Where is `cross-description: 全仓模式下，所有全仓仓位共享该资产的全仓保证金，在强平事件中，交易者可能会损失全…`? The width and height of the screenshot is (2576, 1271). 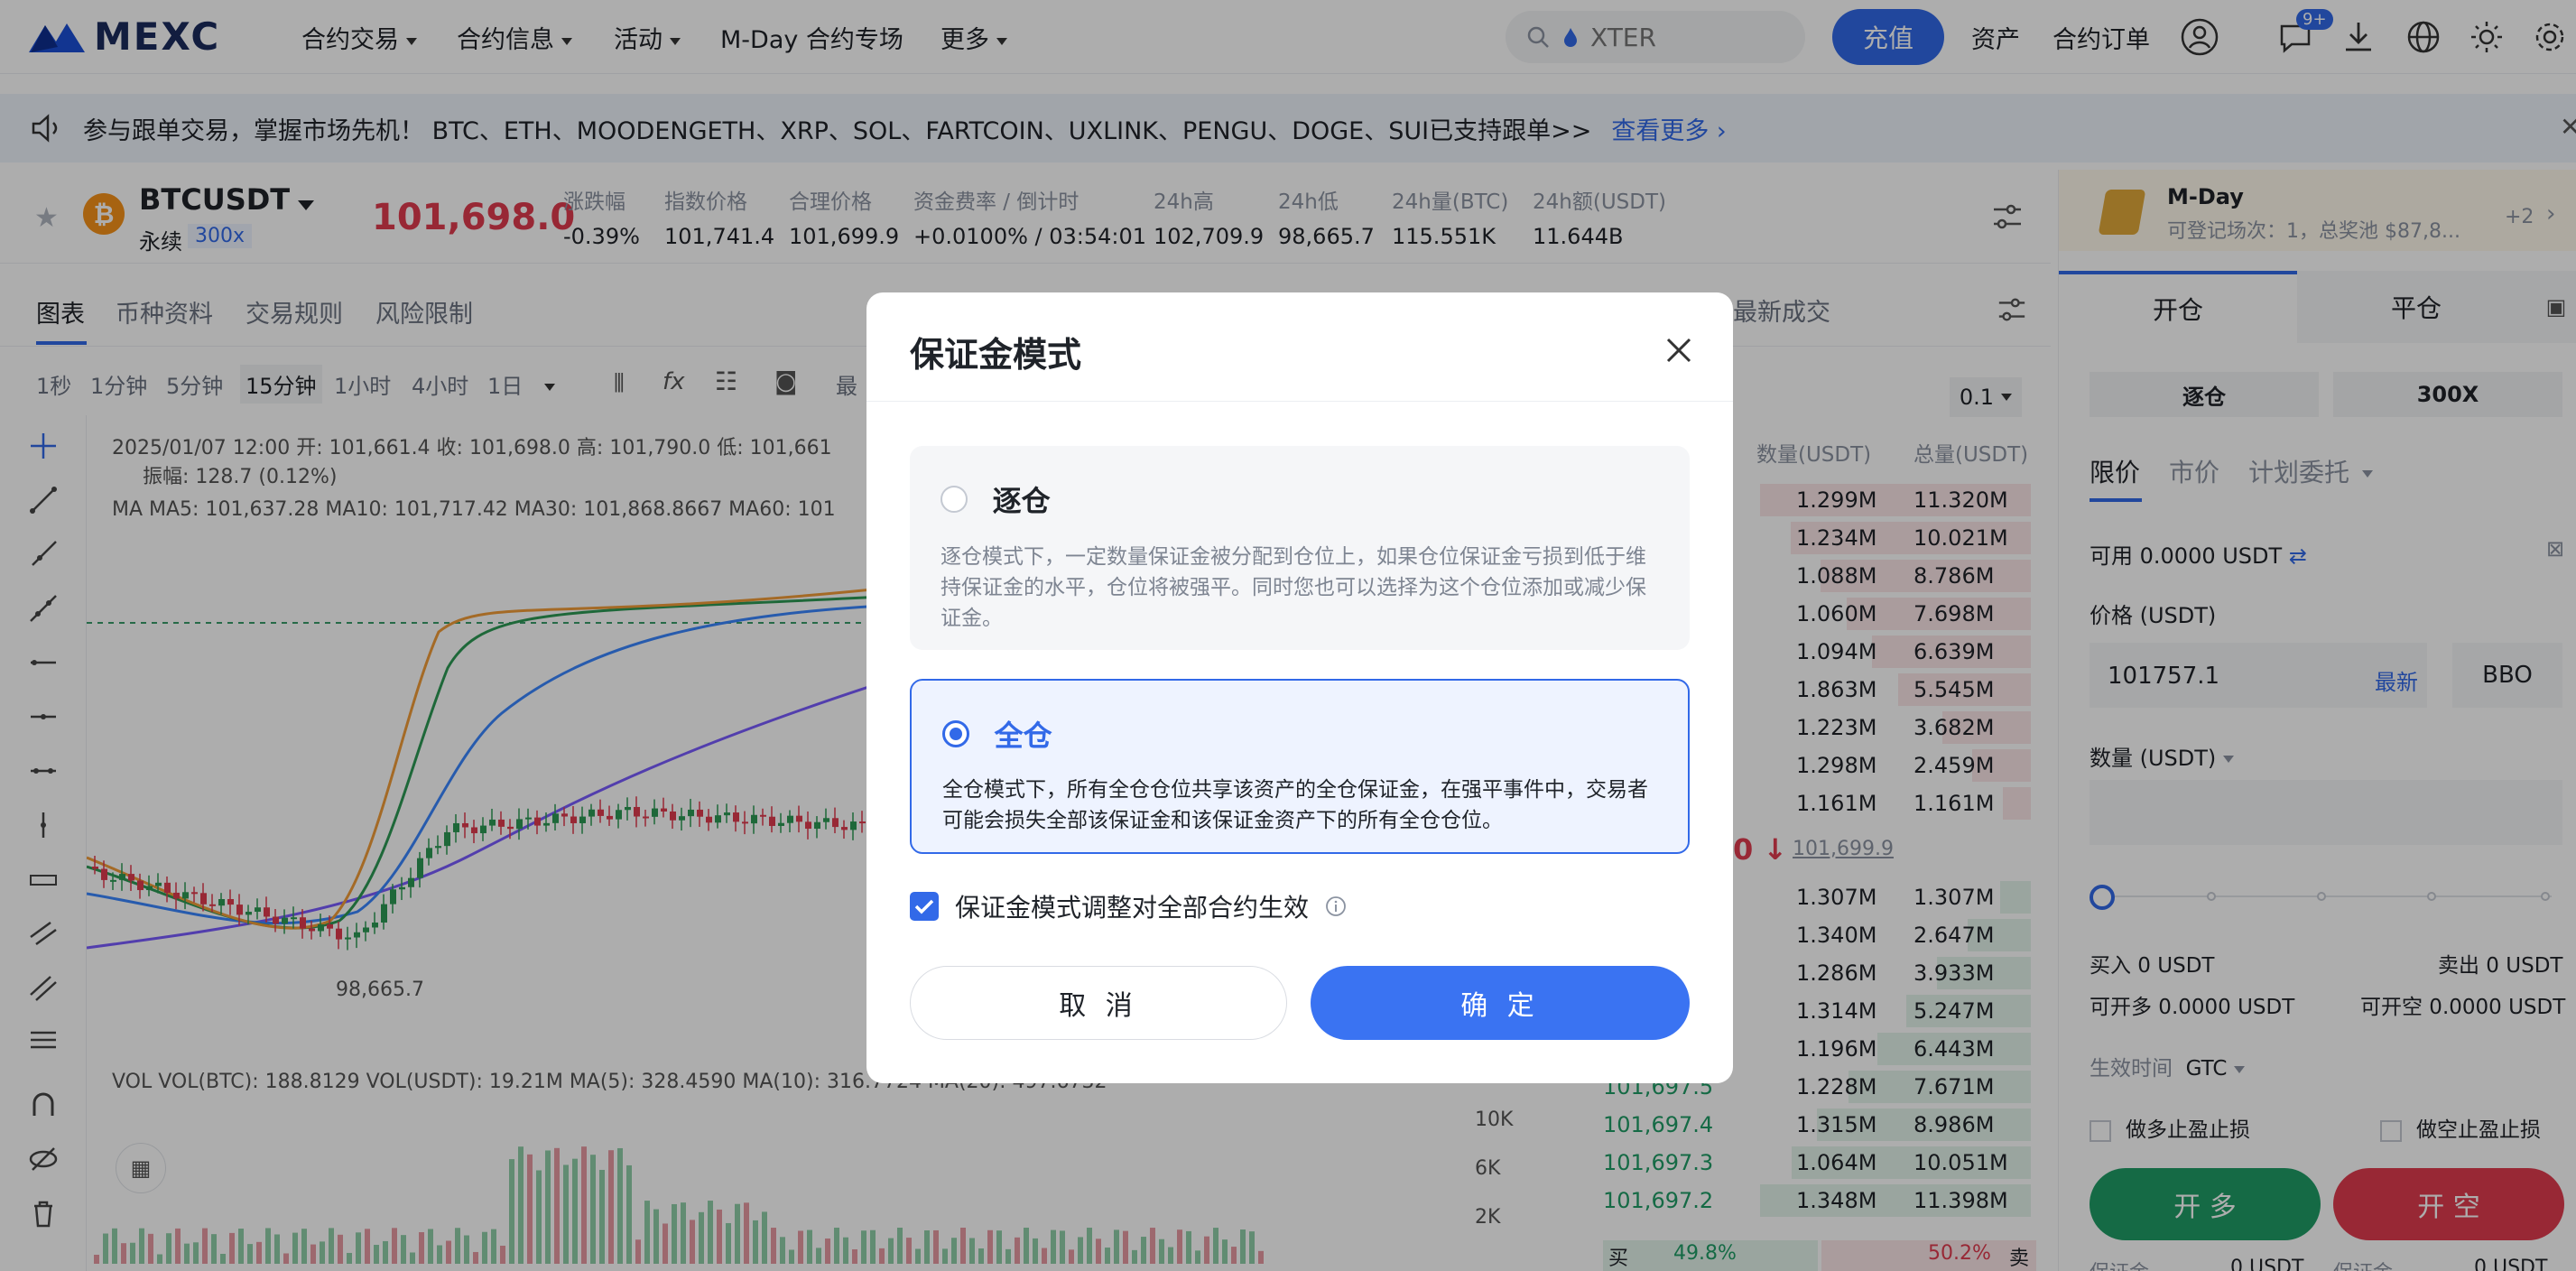
cross-description: 全仓模式下，所有全仓仓位共享该资产的全仓保证金，在强平事件中，交易者可能会损失全… is located at coordinates (1295, 805).